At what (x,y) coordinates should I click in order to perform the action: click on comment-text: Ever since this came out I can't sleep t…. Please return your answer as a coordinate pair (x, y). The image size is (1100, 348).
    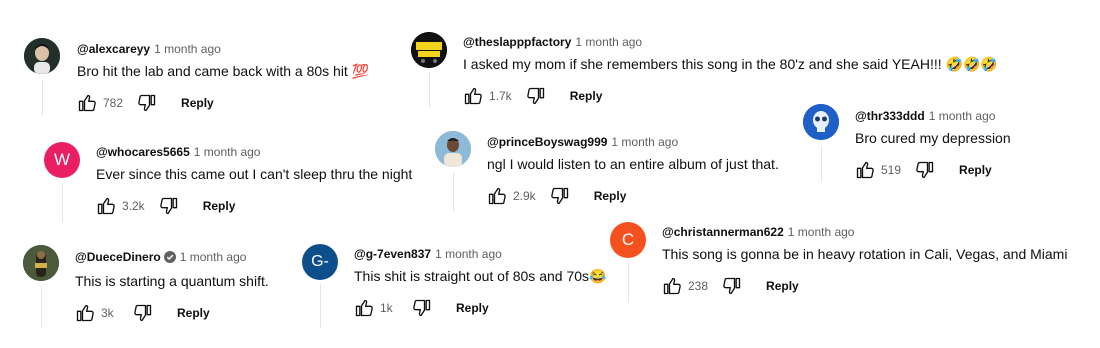
    Looking at the image, I should click on (254, 174).